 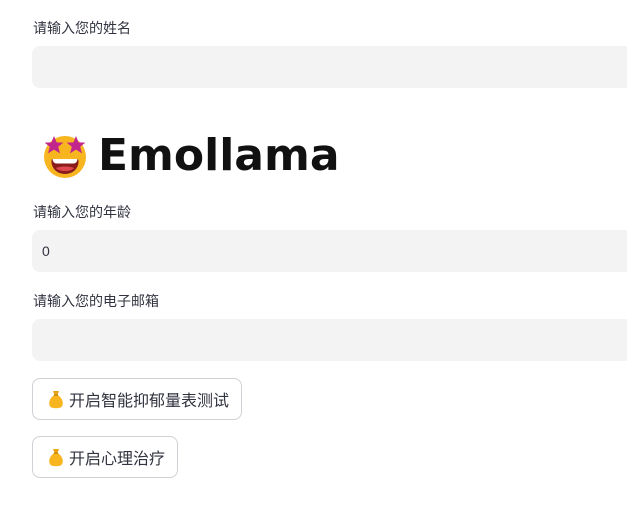 I want to click on start-psychotherapy-label: 开启心理治疗, so click(x=117, y=458).